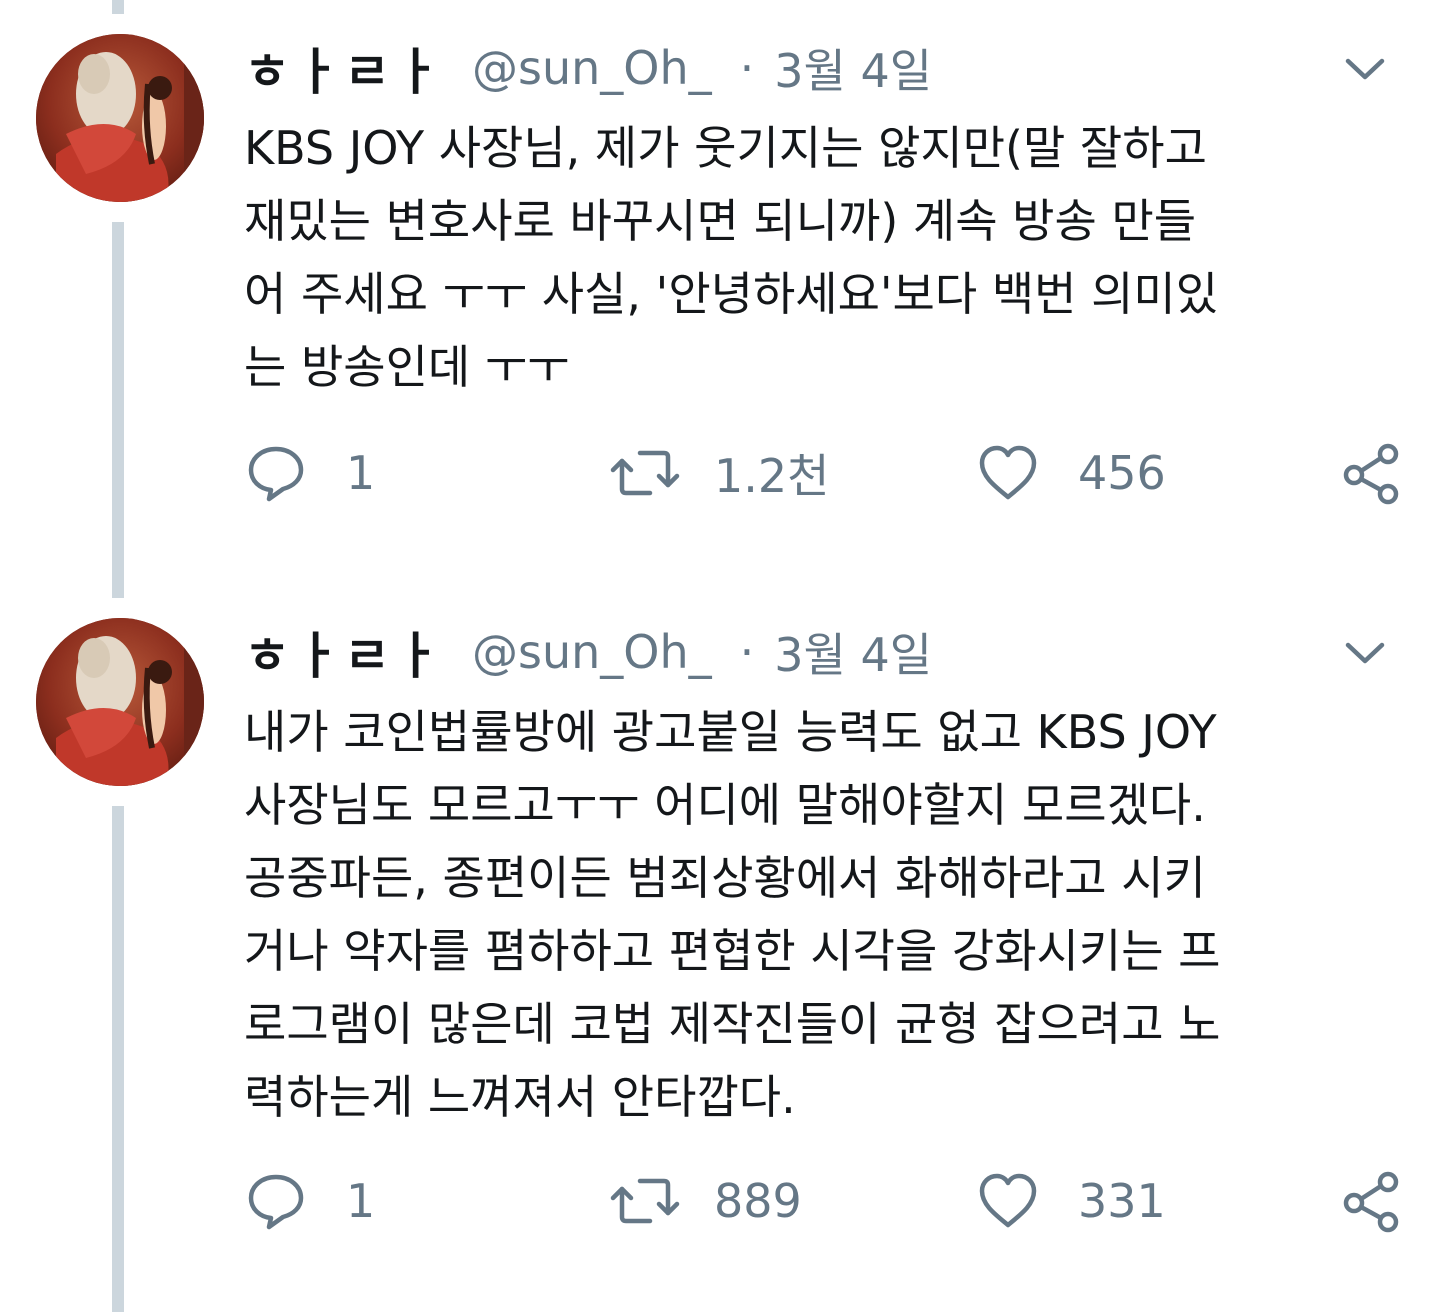 Image resolution: width=1440 pixels, height=1312 pixels. I want to click on tweet-actions: 1 889 331, so click(824, 1201).